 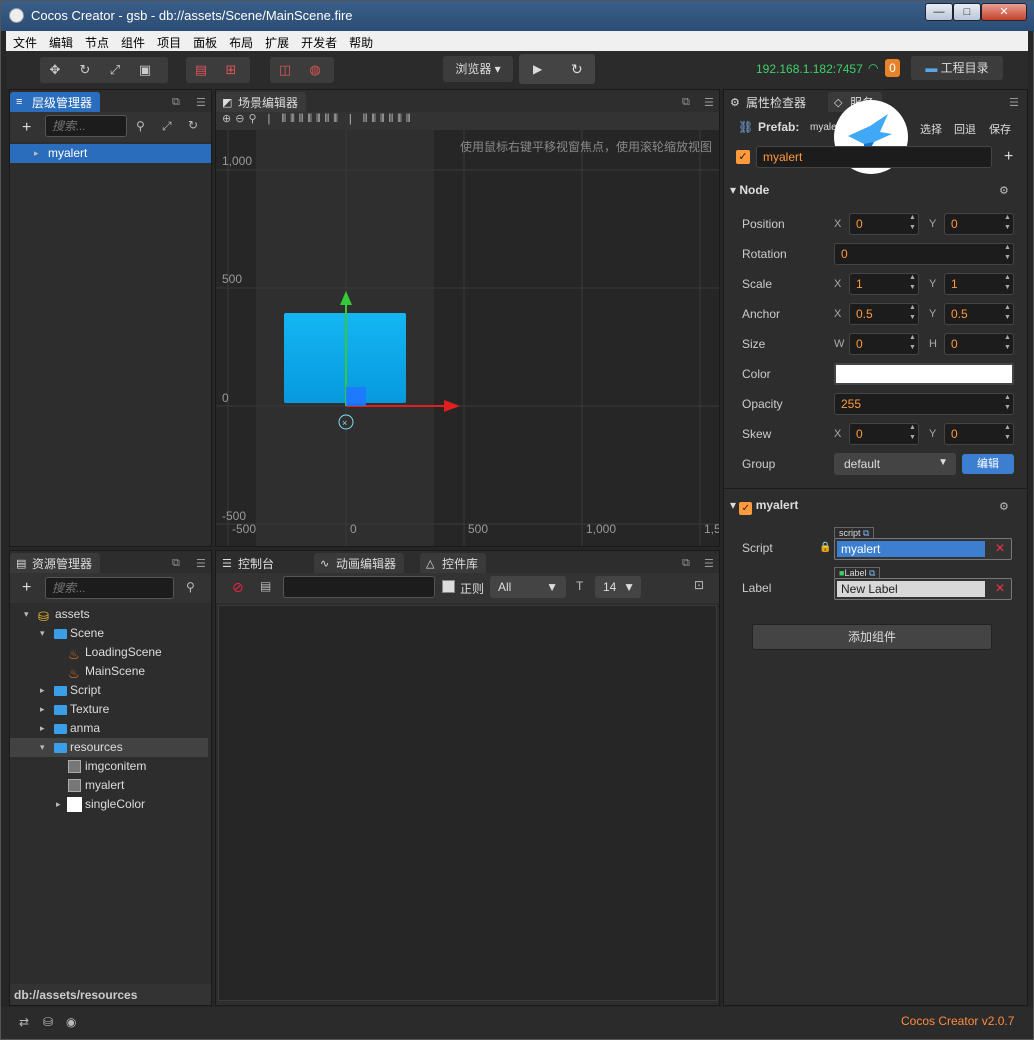 I want to click on align-toolbar: ⊕⊖⚲ | ⫴⫴⫴⫴⫴⫴⫴ | ⫴⫴⫴⫴⫴⫴, so click(x=467, y=121).